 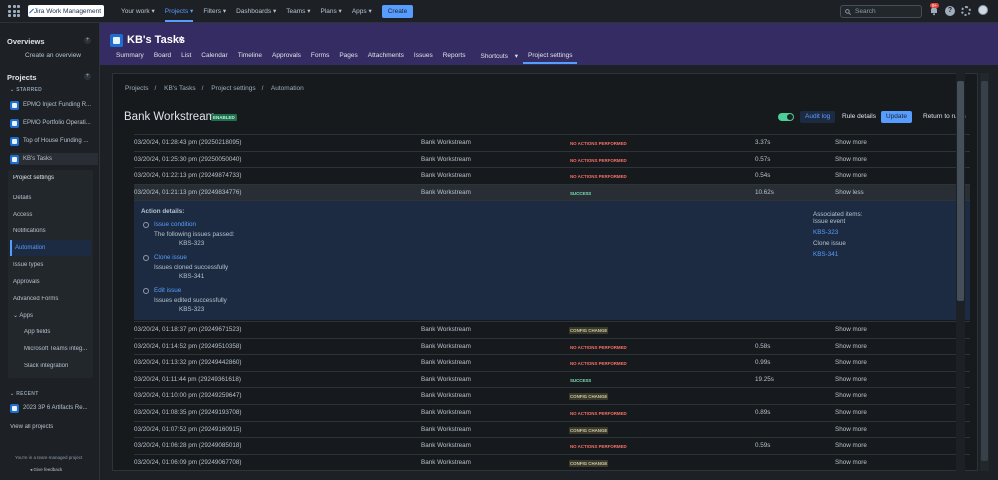 I want to click on tab-list: List, so click(x=186, y=58).